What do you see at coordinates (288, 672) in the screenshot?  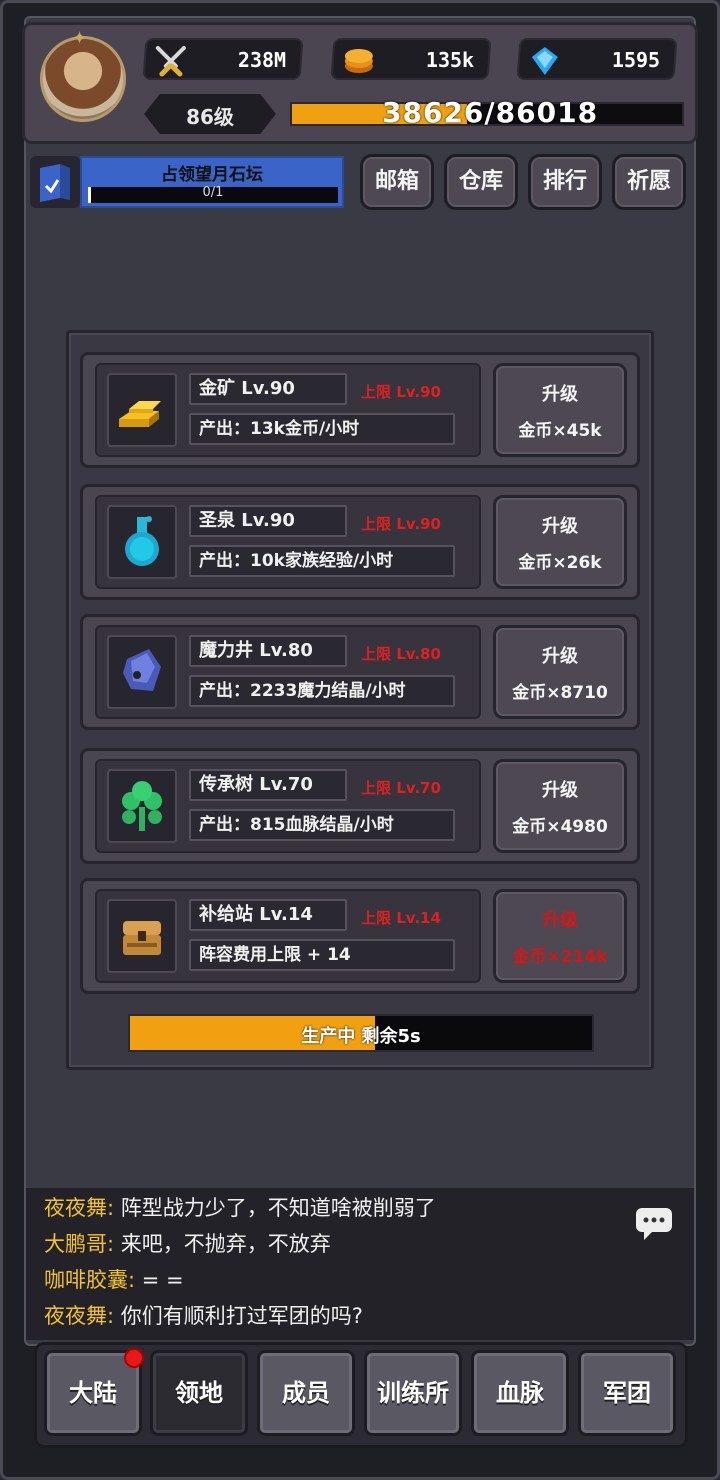 I see `building-info: 魔力井 Lv.80 上限 Lv.80 产出：2233魔力结晶/小时` at bounding box center [288, 672].